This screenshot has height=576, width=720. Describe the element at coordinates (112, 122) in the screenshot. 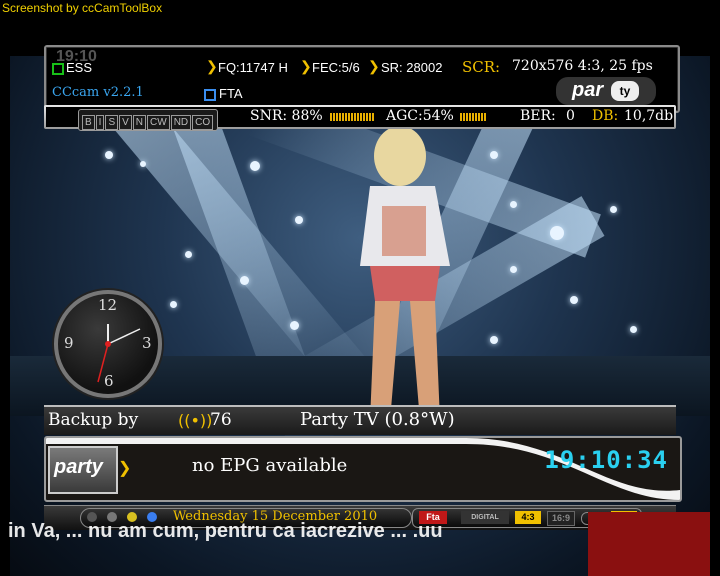

I see `flag-s: S` at that location.